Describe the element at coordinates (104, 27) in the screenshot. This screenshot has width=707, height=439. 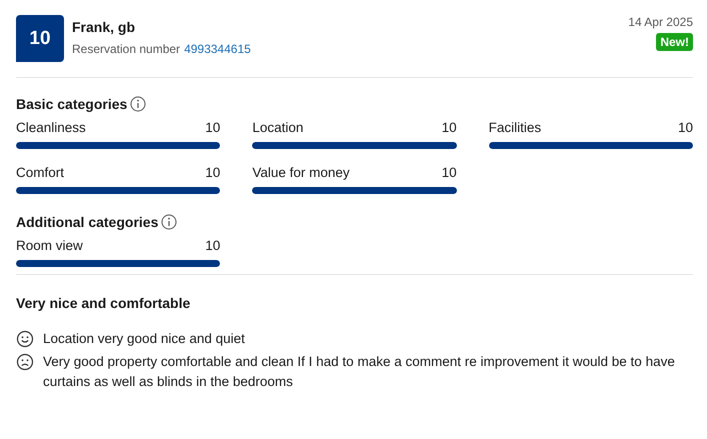
I see `reviewer-name: Frank, gb` at that location.